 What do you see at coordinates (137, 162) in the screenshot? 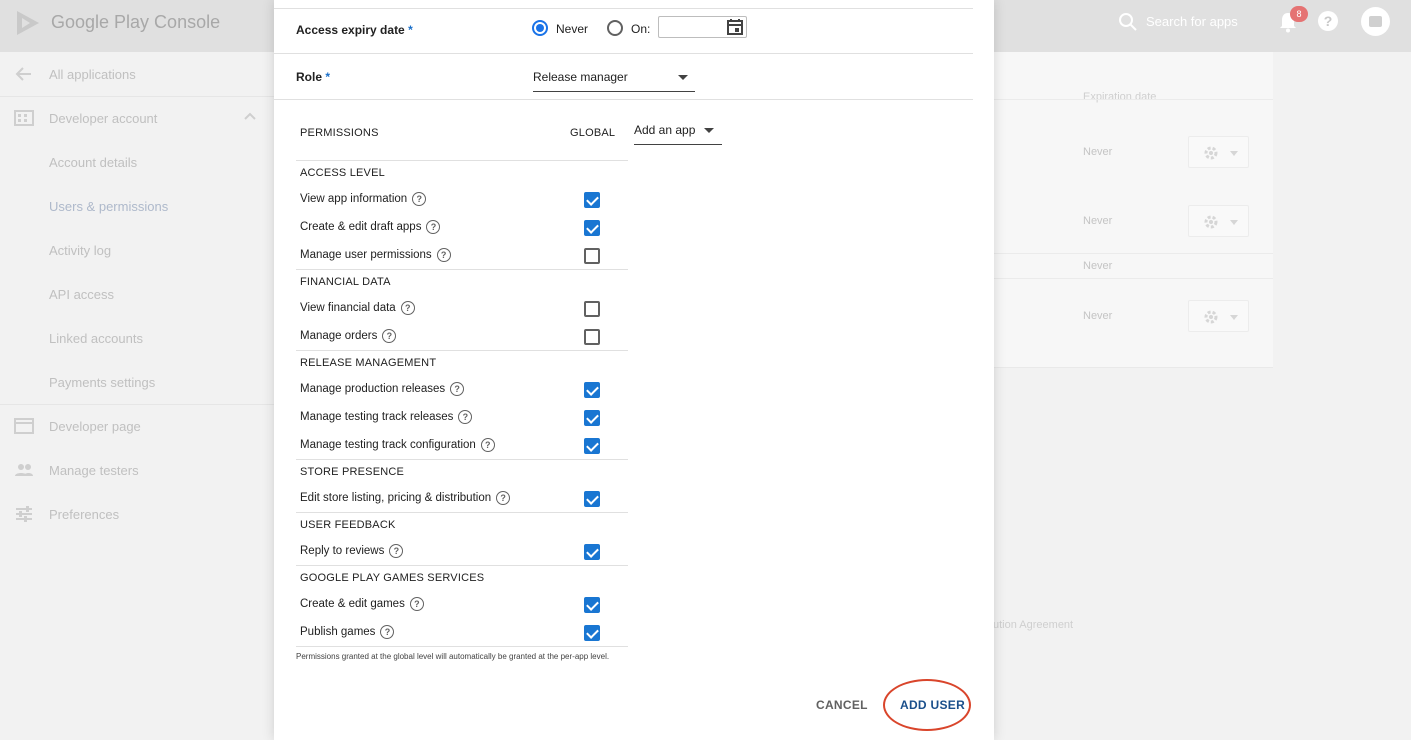
I see `sidebar-item-account-details: Account details` at bounding box center [137, 162].